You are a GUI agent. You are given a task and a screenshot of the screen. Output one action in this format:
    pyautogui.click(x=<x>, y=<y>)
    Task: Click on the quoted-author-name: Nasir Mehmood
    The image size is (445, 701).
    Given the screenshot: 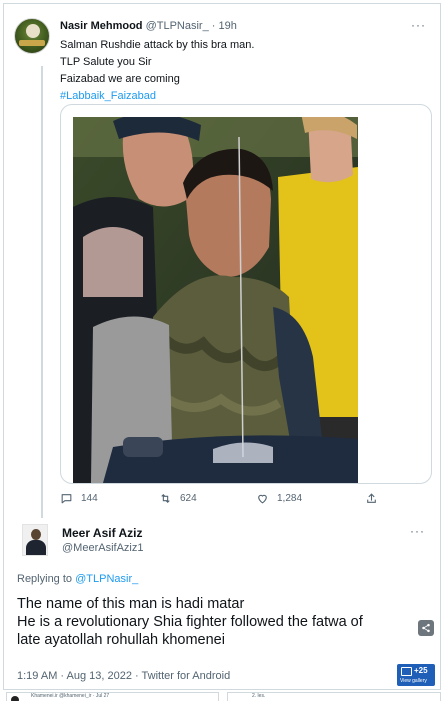 What is the action you would take?
    pyautogui.click(x=101, y=26)
    